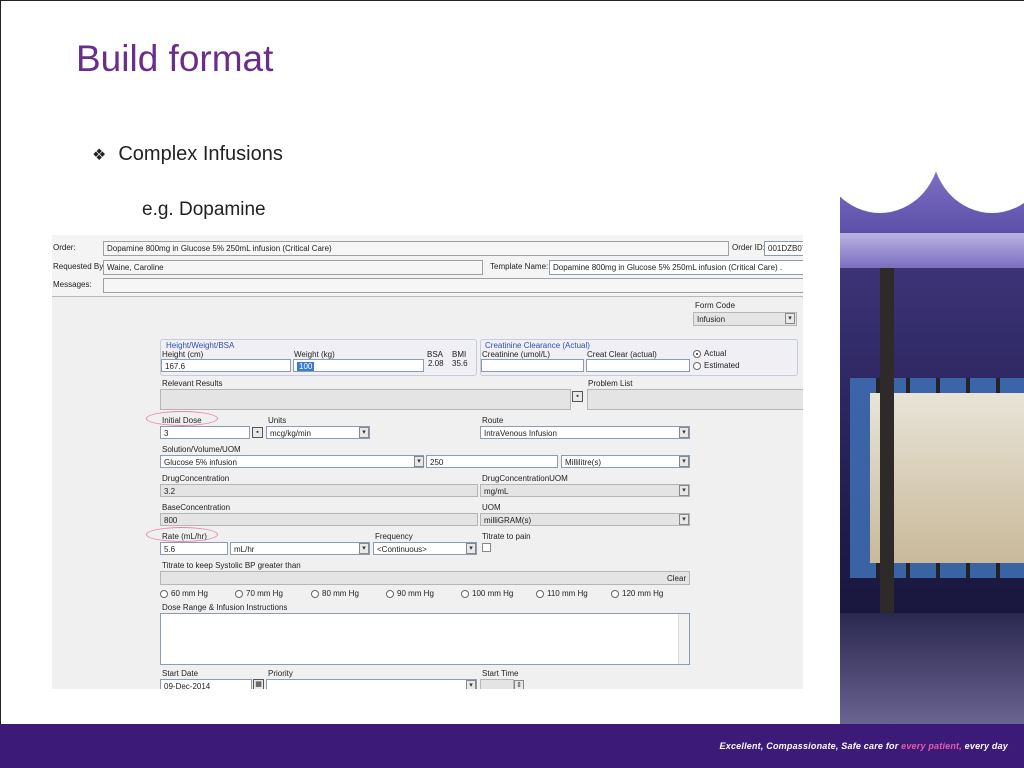 Image resolution: width=1024 pixels, height=768 pixels. Describe the element at coordinates (226, 365) in the screenshot. I see `height-input: 167.6` at that location.